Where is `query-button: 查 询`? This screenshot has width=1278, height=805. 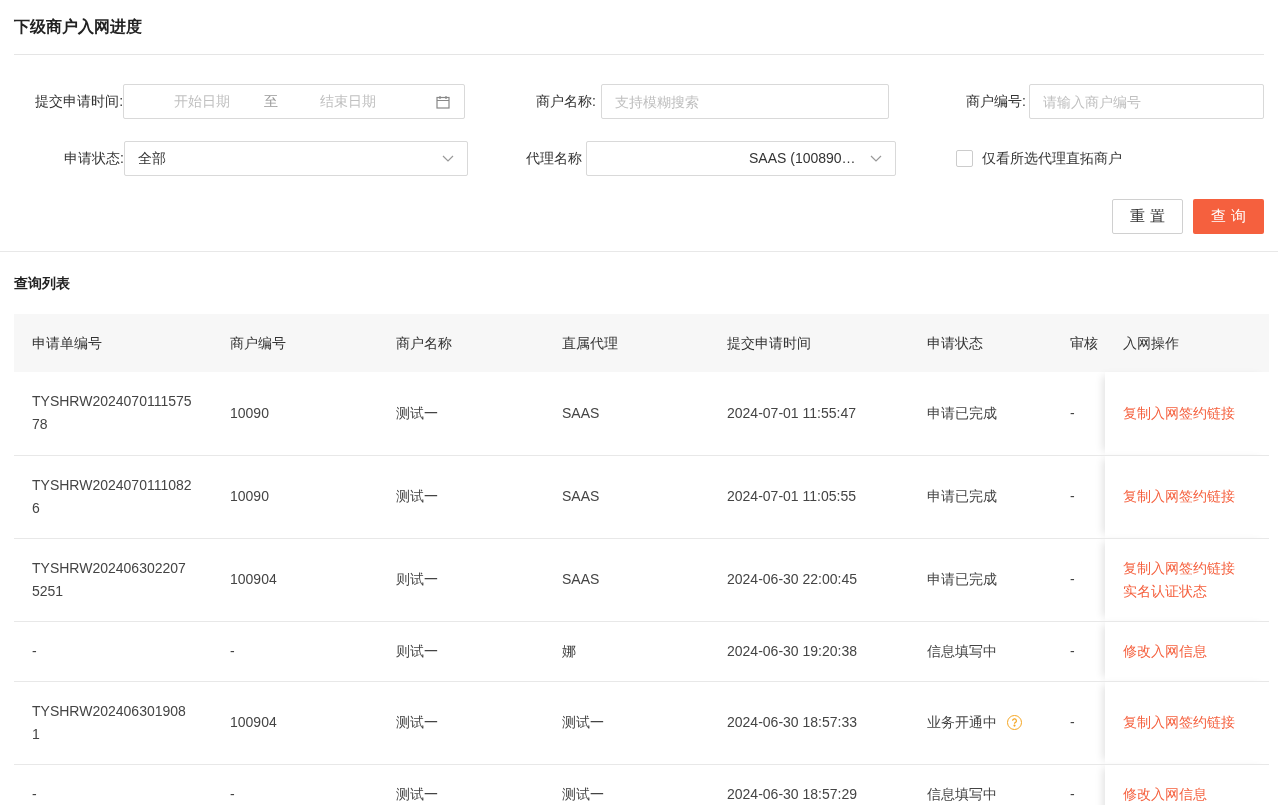 query-button: 查 询 is located at coordinates (1228, 216).